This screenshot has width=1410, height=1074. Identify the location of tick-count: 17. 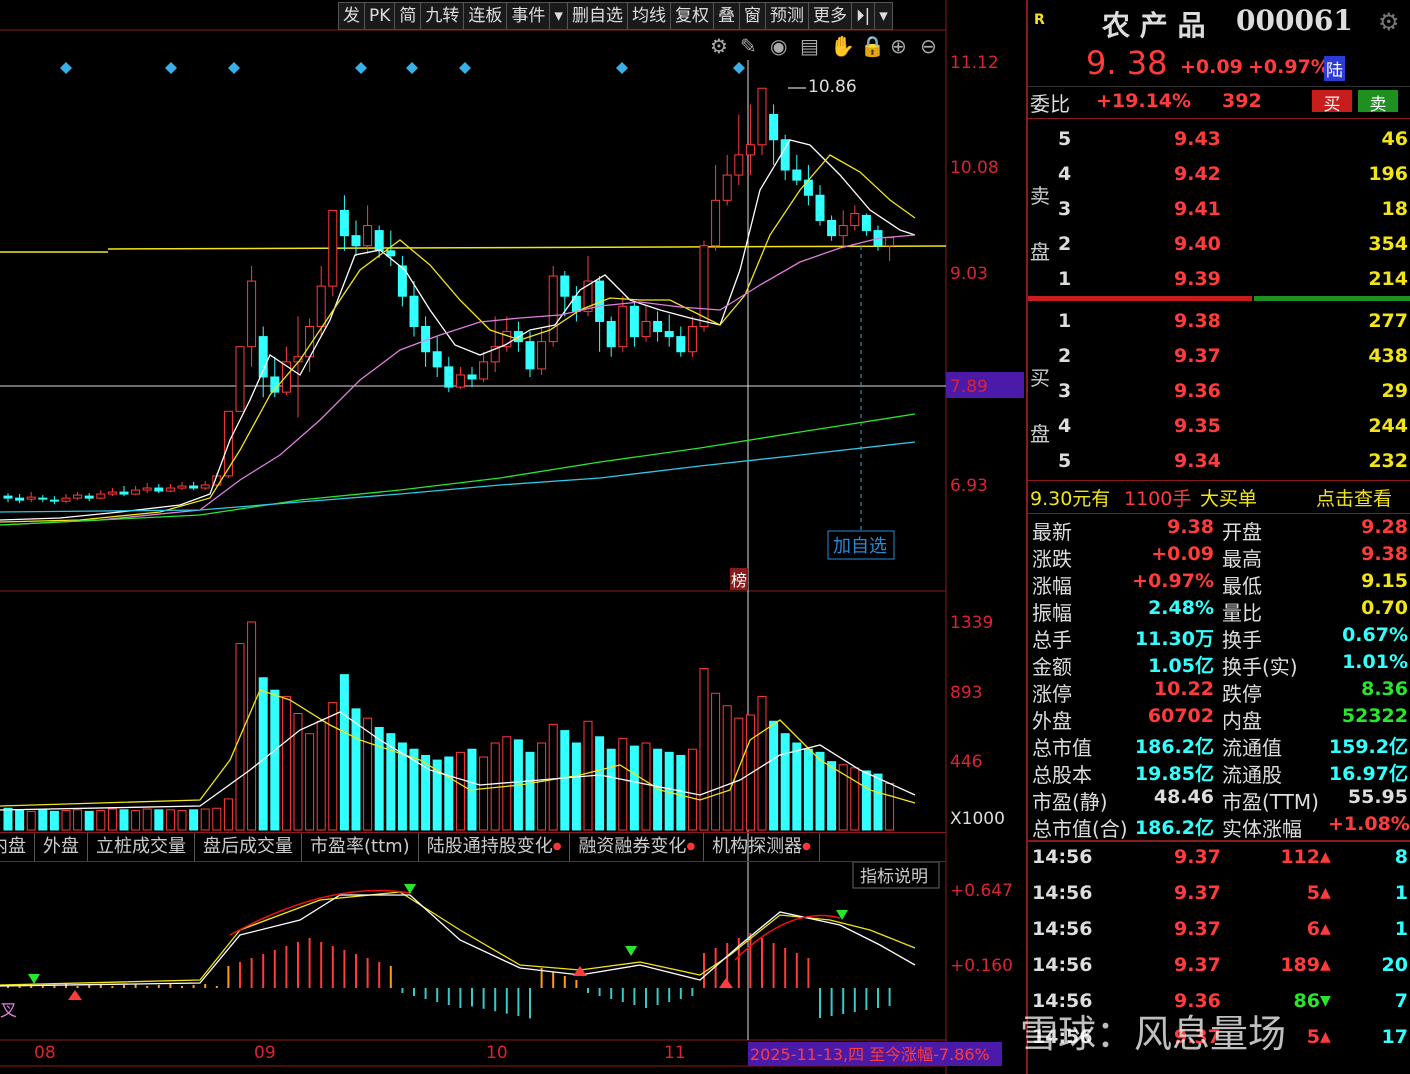
(1394, 1037).